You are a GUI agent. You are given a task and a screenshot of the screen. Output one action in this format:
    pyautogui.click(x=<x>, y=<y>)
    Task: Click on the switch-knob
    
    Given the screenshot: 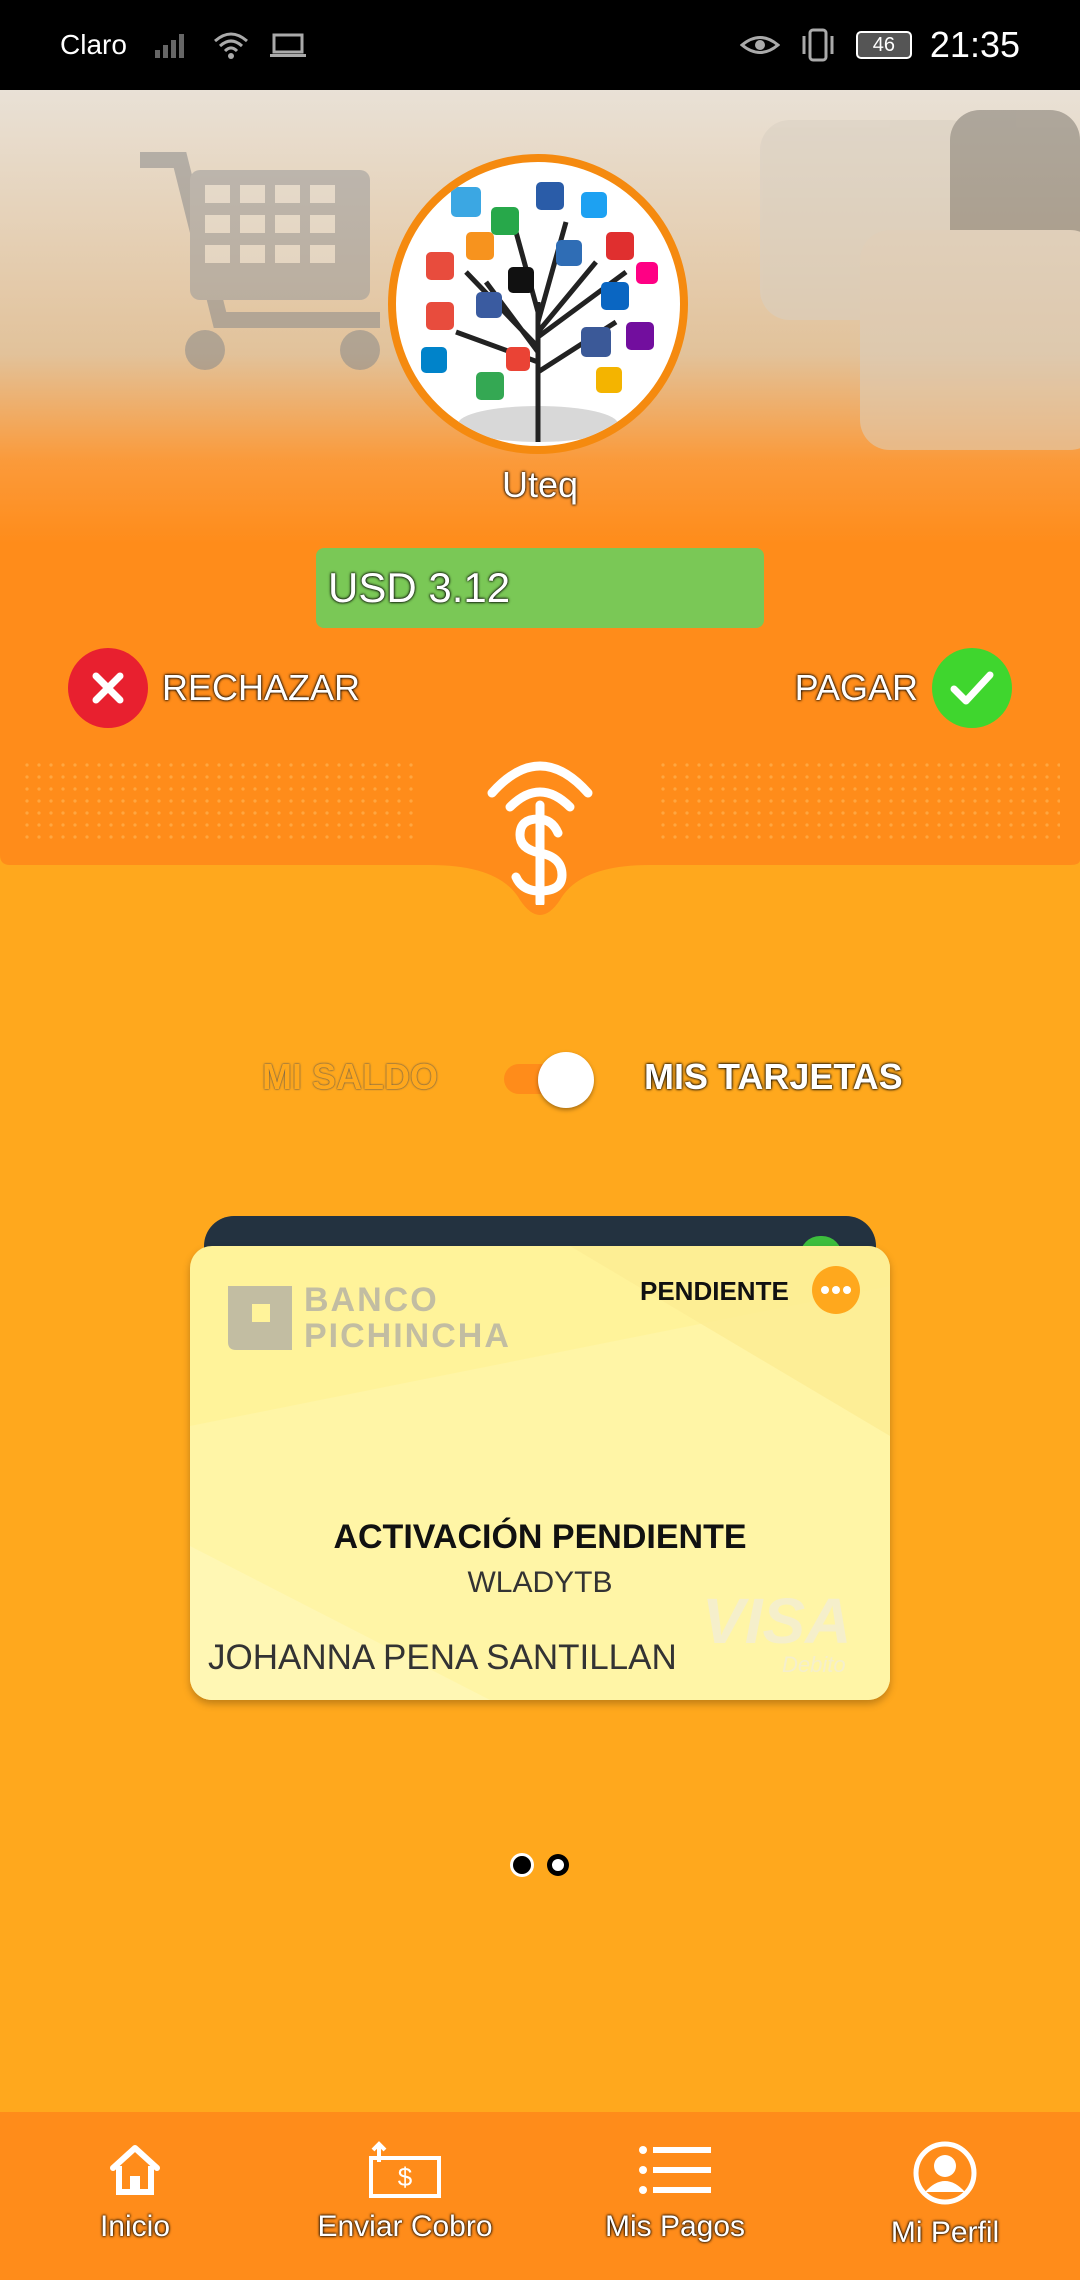 What is the action you would take?
    pyautogui.click(x=566, y=1080)
    